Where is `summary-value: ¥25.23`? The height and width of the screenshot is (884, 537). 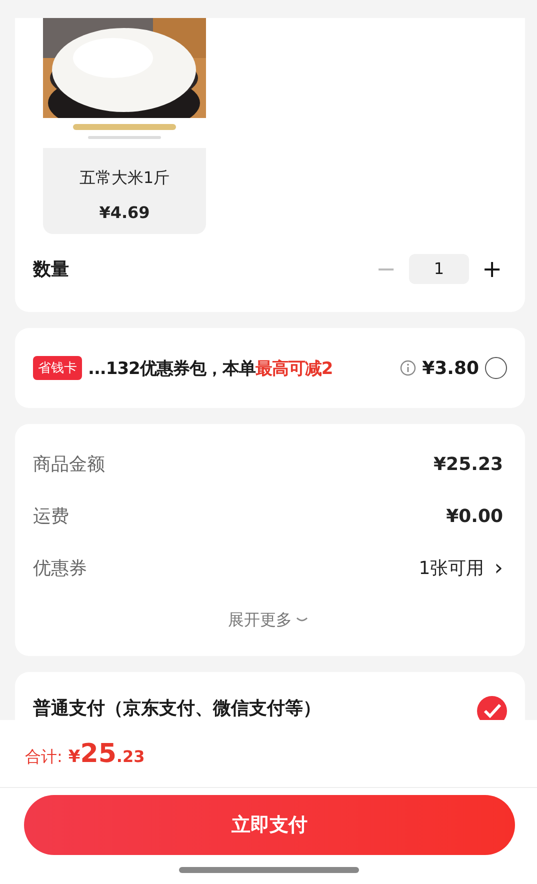 summary-value: ¥25.23 is located at coordinates (468, 464).